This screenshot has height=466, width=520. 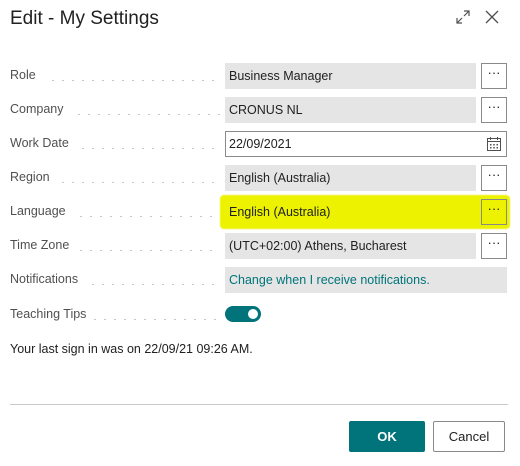 I want to click on time-zone-lookup-button: ···, so click(x=494, y=246).